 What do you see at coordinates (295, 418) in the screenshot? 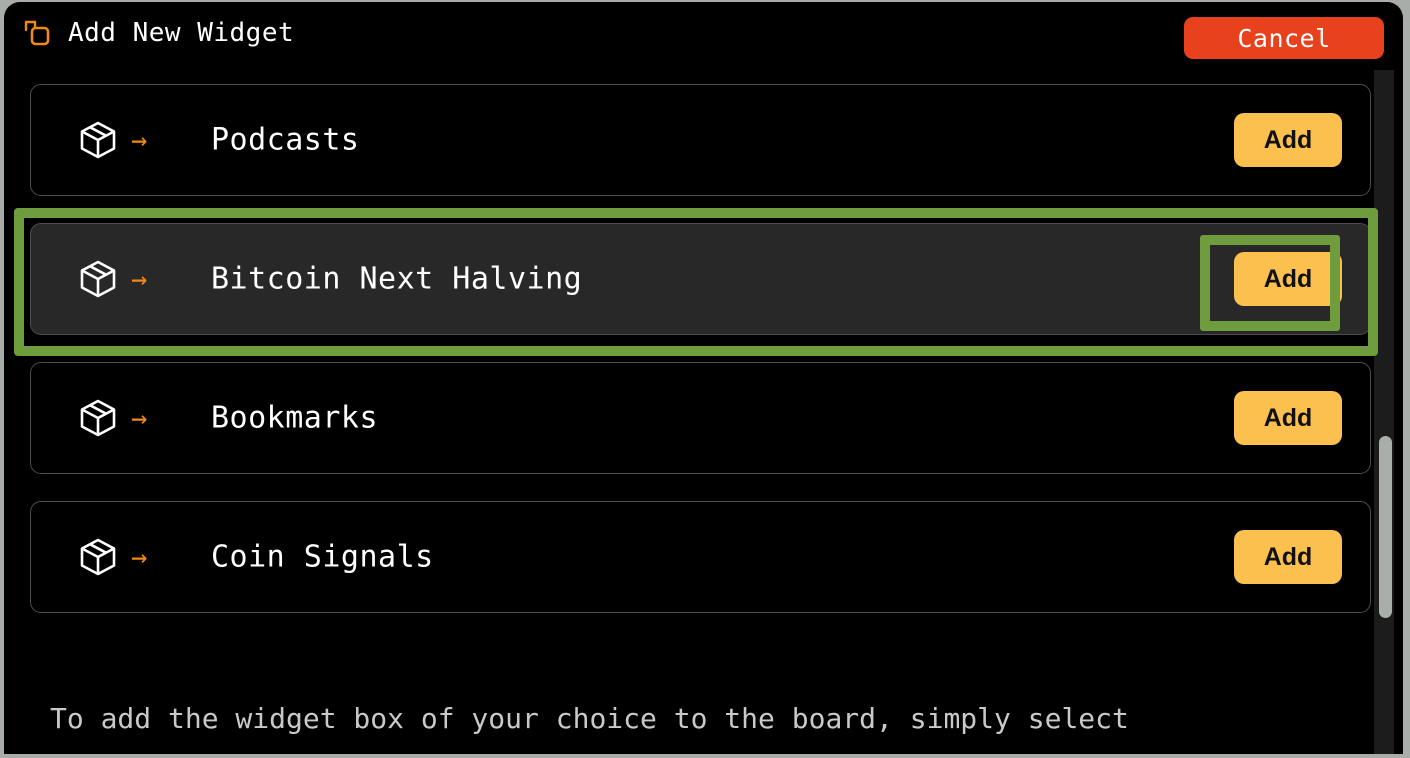
I see `widget-row-label: Bookmarks` at bounding box center [295, 418].